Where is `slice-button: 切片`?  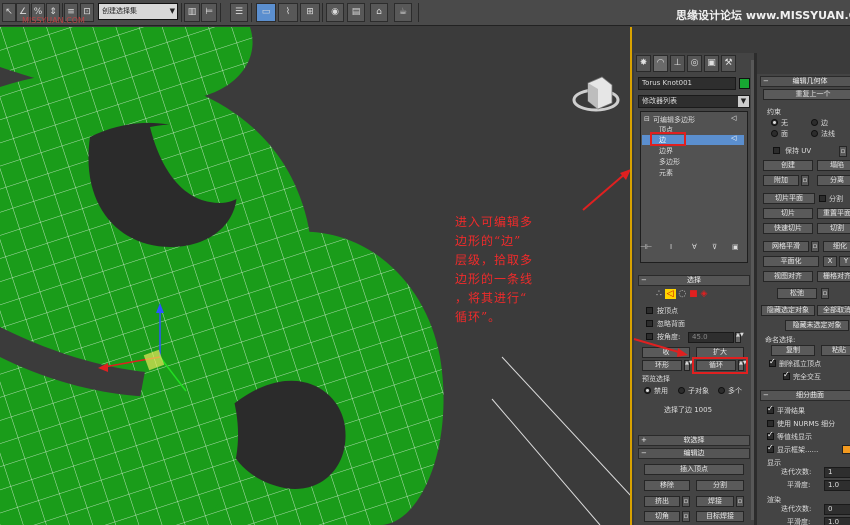
slice-button: 切片 is located at coordinates (788, 213).